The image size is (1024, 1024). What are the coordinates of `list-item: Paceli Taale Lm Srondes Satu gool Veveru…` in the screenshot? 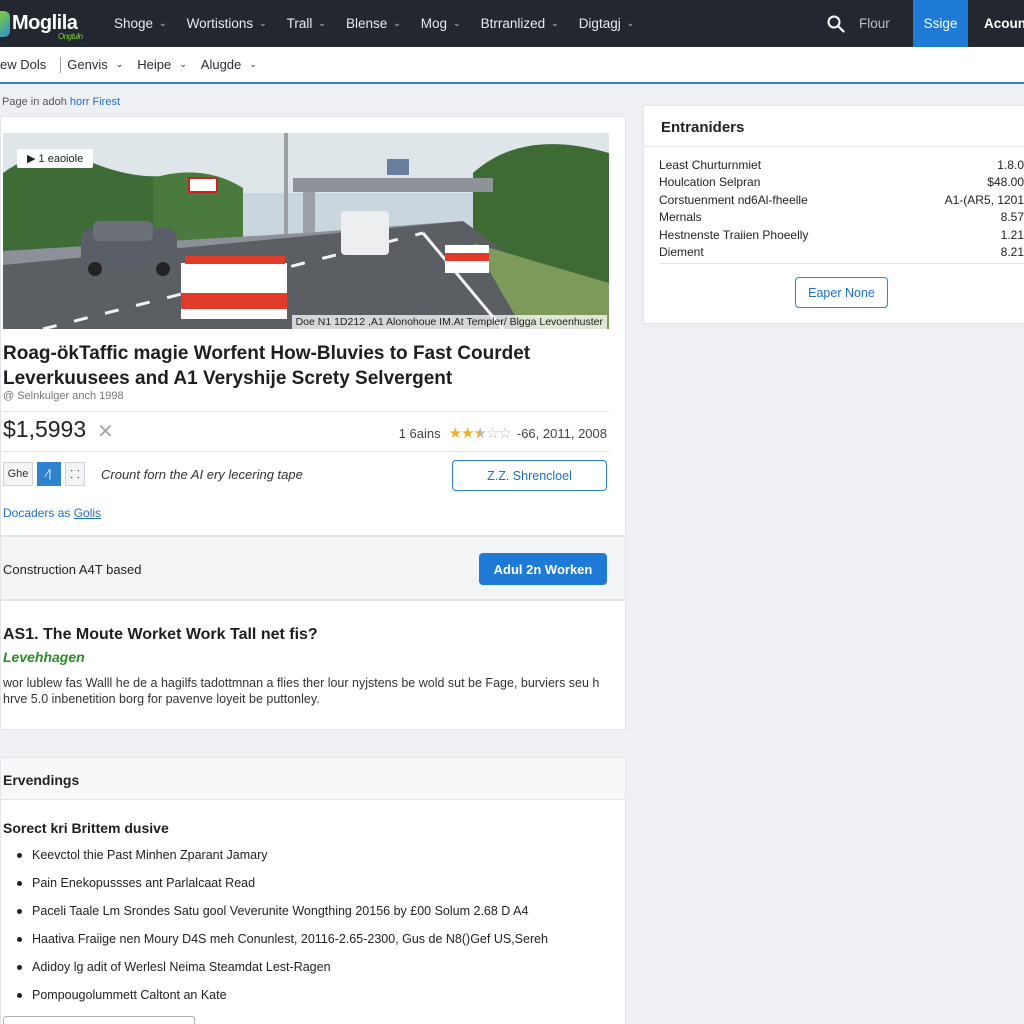 It's located at (282, 918).